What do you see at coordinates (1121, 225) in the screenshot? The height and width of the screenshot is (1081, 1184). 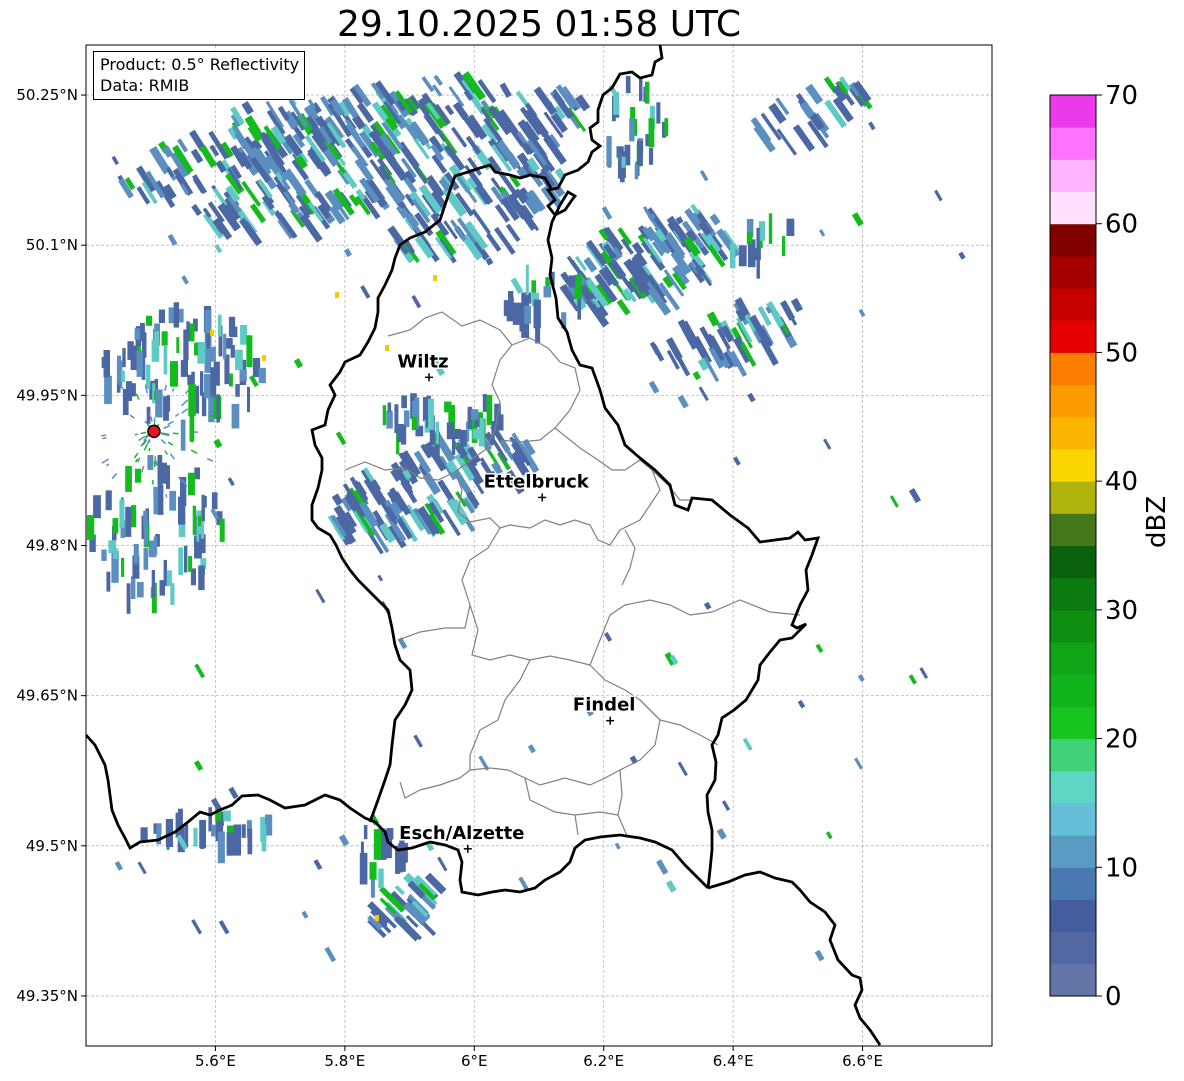 I see `colorbar-tick-label: 60` at bounding box center [1121, 225].